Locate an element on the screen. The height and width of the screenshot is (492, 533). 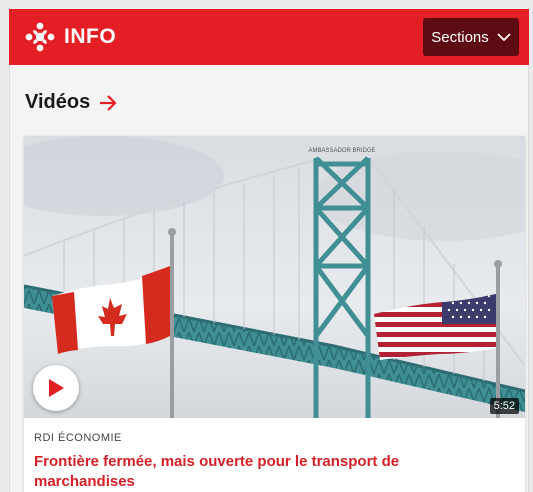
play-button is located at coordinates (56, 388).